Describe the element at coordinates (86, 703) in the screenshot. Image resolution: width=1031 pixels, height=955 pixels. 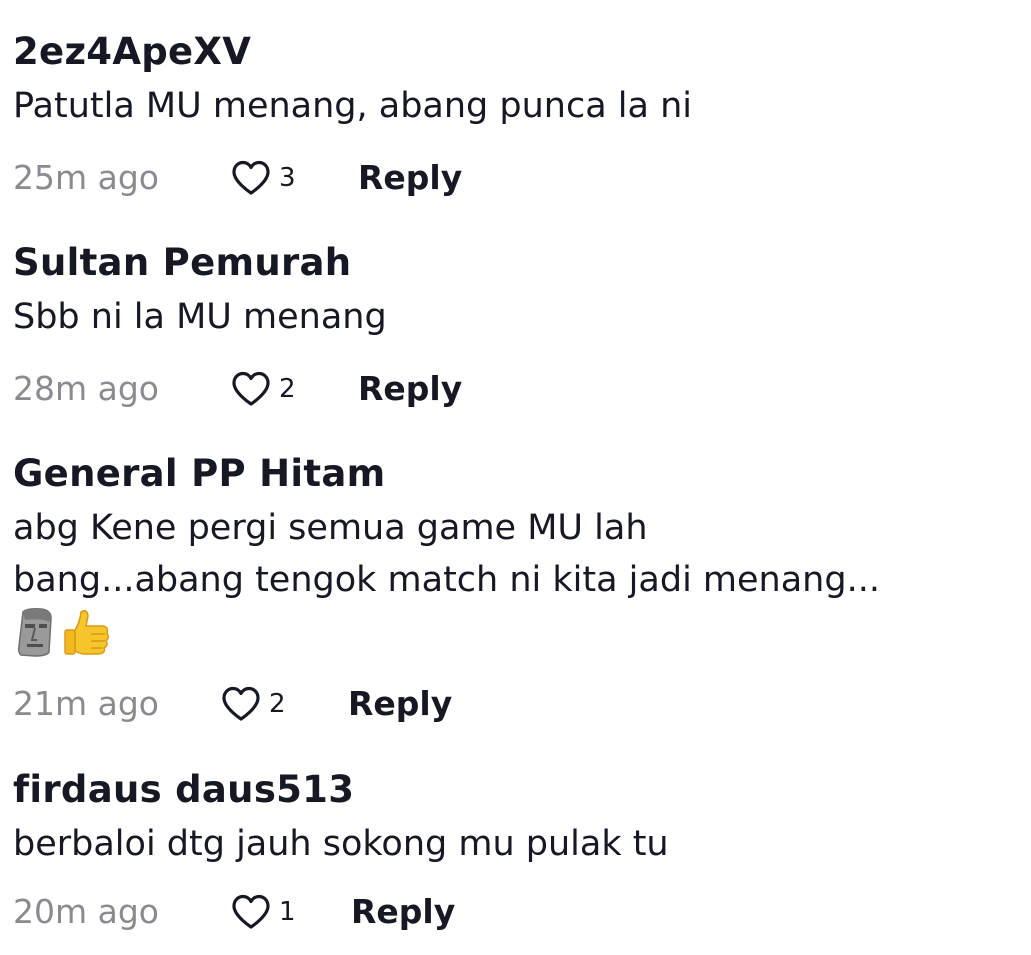
I see `comment-timestamp: 21m ago` at that location.